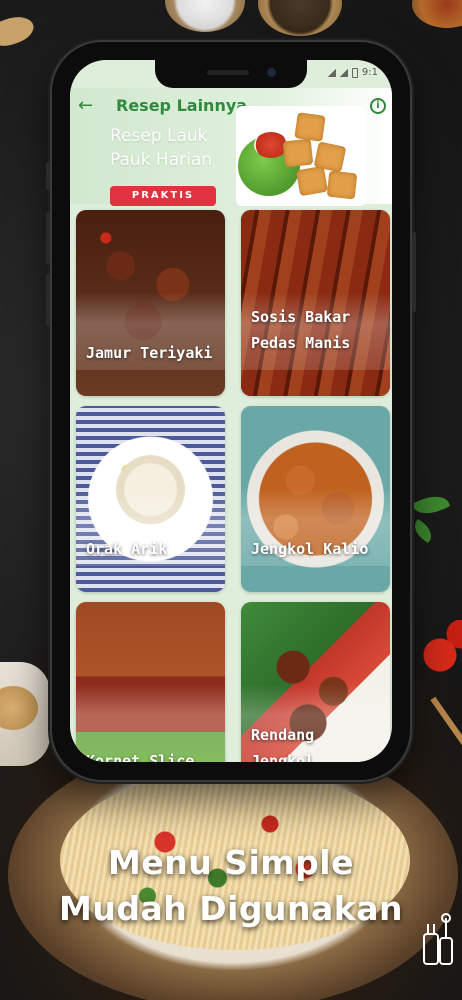  What do you see at coordinates (25, 714) in the screenshot?
I see `soup-bowl-image` at bounding box center [25, 714].